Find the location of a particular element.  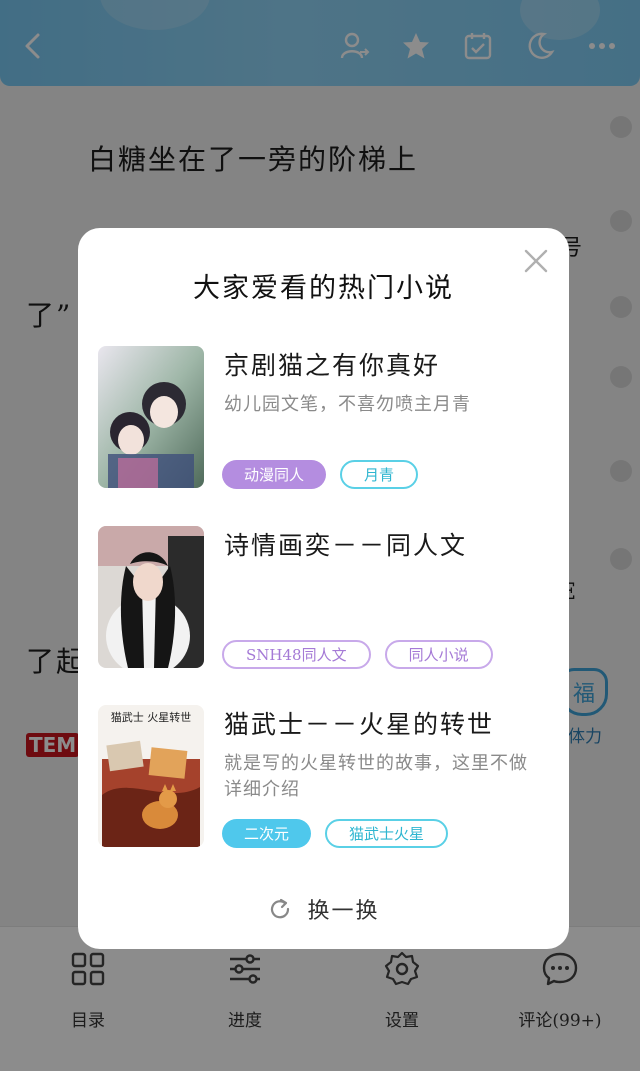

refresh-button: 换一换 is located at coordinates (323, 909).